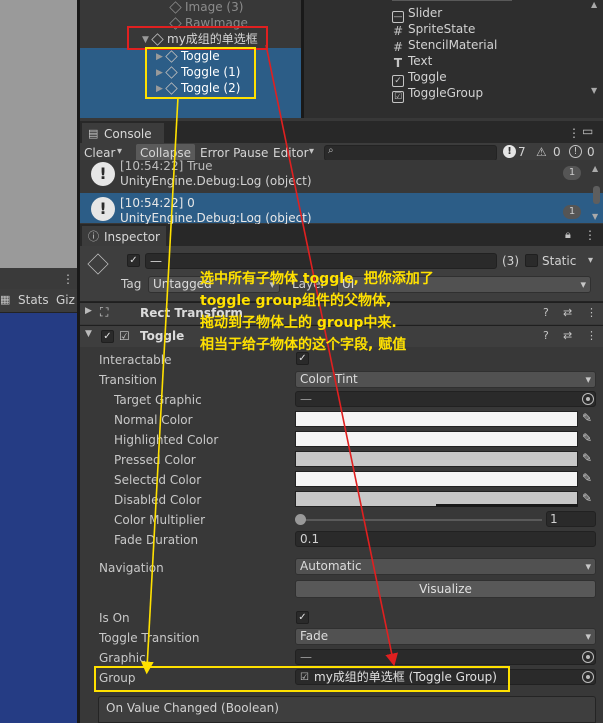  I want to click on stats-button: Stats, so click(33, 300).